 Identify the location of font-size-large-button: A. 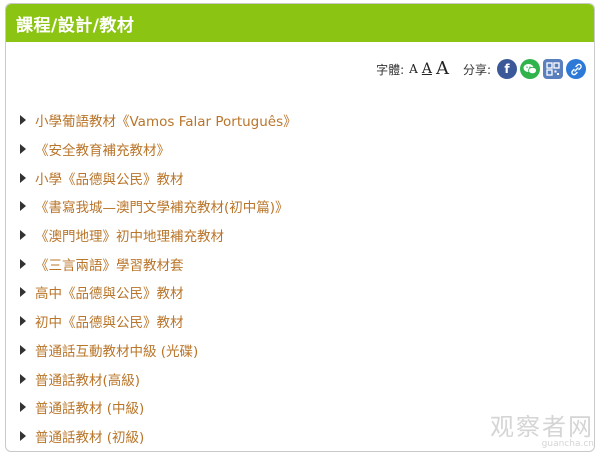
(442, 69).